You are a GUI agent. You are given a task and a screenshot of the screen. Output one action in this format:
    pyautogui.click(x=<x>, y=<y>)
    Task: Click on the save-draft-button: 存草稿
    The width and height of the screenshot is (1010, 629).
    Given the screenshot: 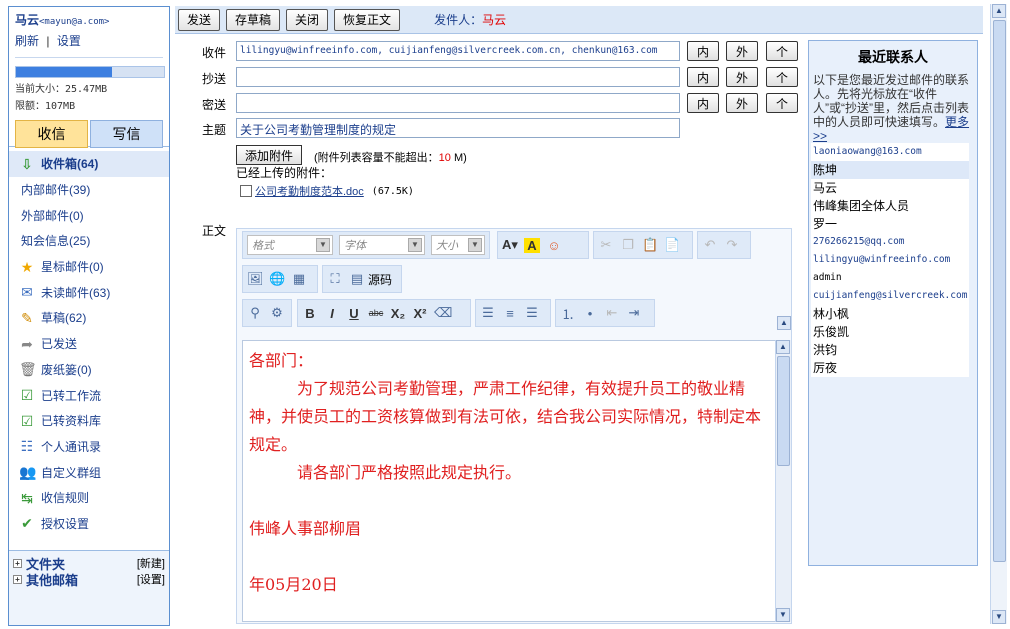 What is the action you would take?
    pyautogui.click(x=253, y=19)
    